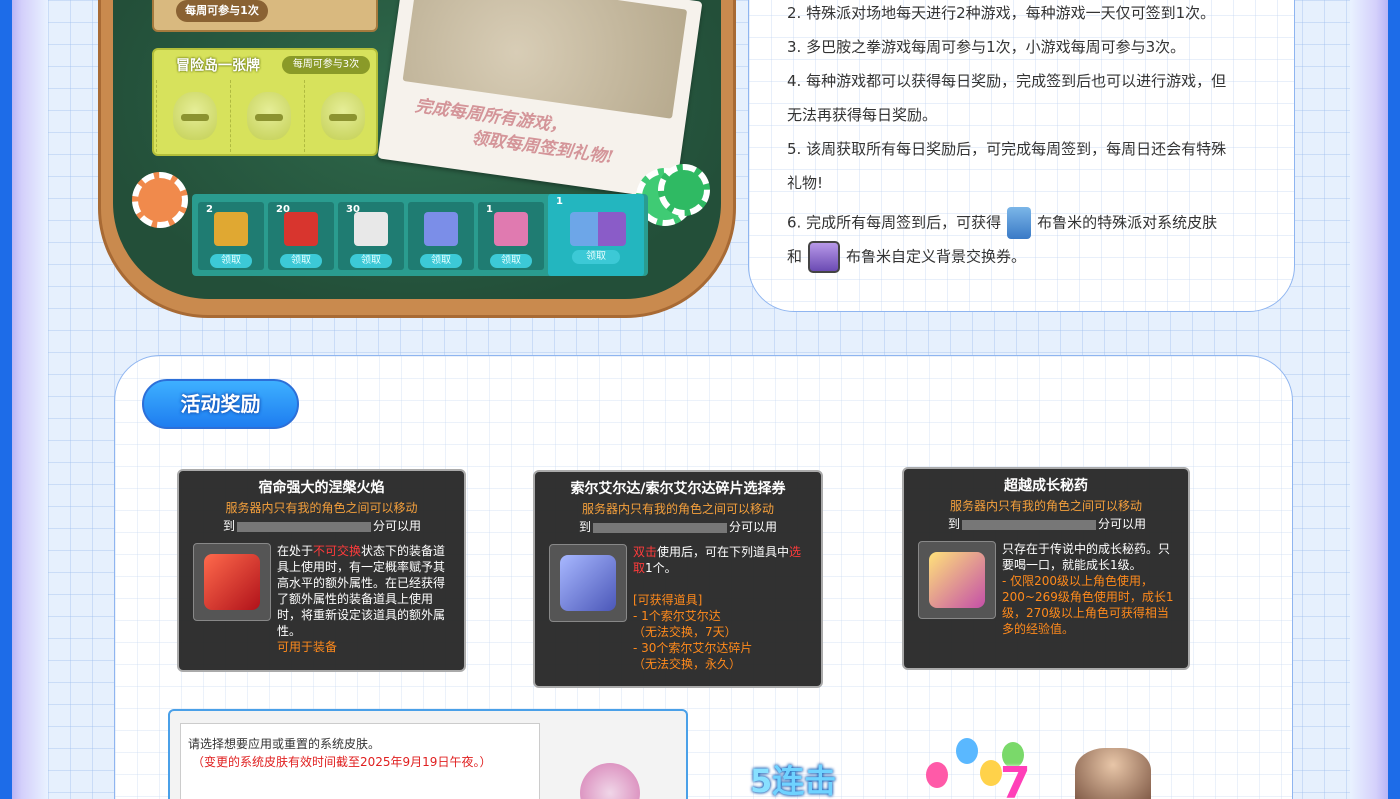  Describe the element at coordinates (220, 404) in the screenshot. I see `activity-rewards-title: 活动奖励` at that location.